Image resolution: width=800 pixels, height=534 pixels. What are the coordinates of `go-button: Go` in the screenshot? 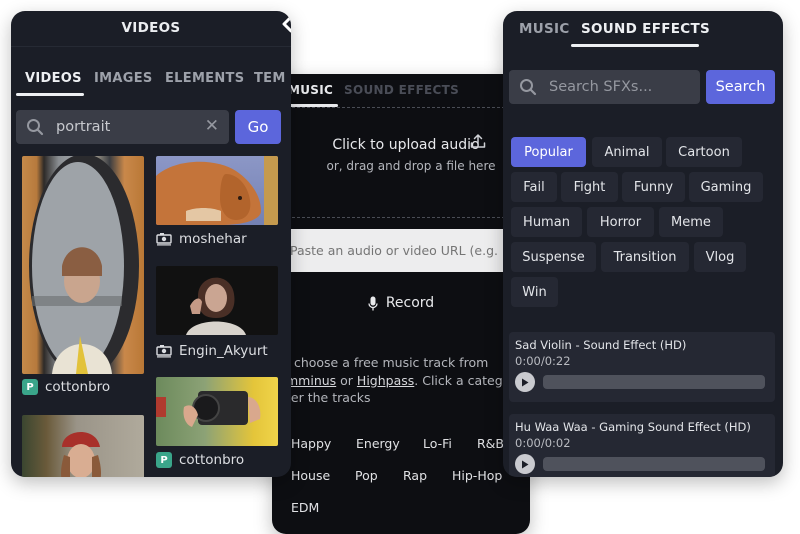 It's located at (258, 127).